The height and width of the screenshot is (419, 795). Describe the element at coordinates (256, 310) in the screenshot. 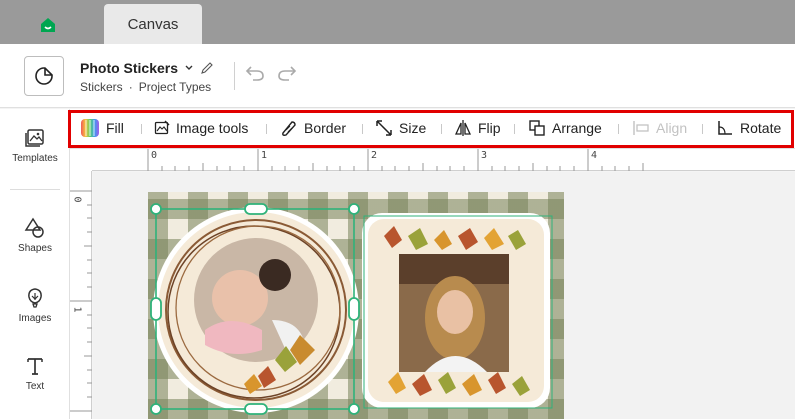

I see `circle-photo-sticker` at that location.